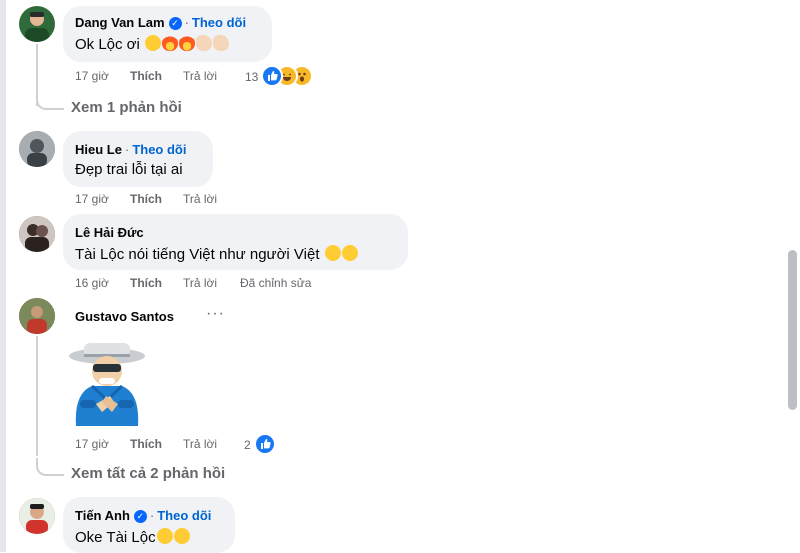 This screenshot has height=553, width=800. I want to click on thread-line, so click(37, 396).